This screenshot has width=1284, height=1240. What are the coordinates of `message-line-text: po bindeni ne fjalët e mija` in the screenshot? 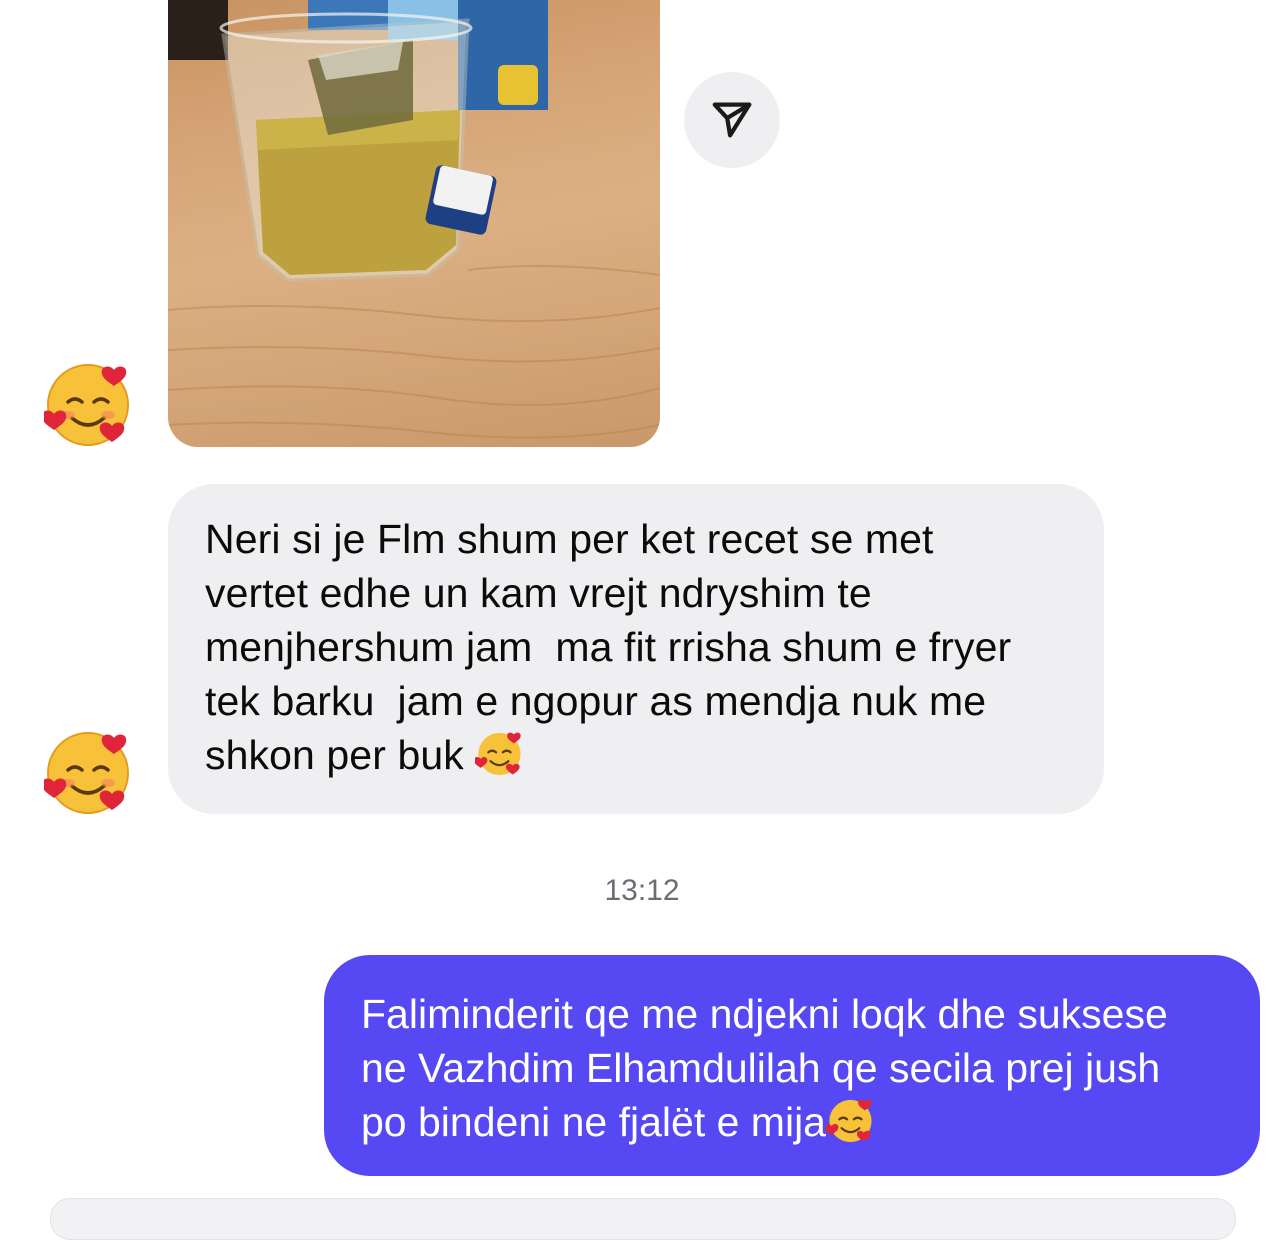 It's located at (593, 1122).